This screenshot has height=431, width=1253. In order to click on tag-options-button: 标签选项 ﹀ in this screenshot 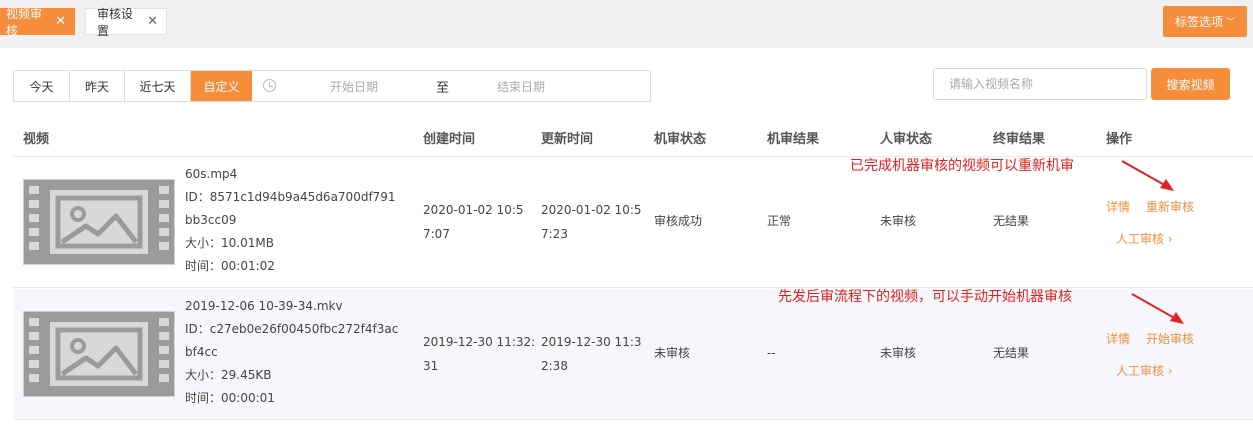, I will do `click(1205, 21)`.